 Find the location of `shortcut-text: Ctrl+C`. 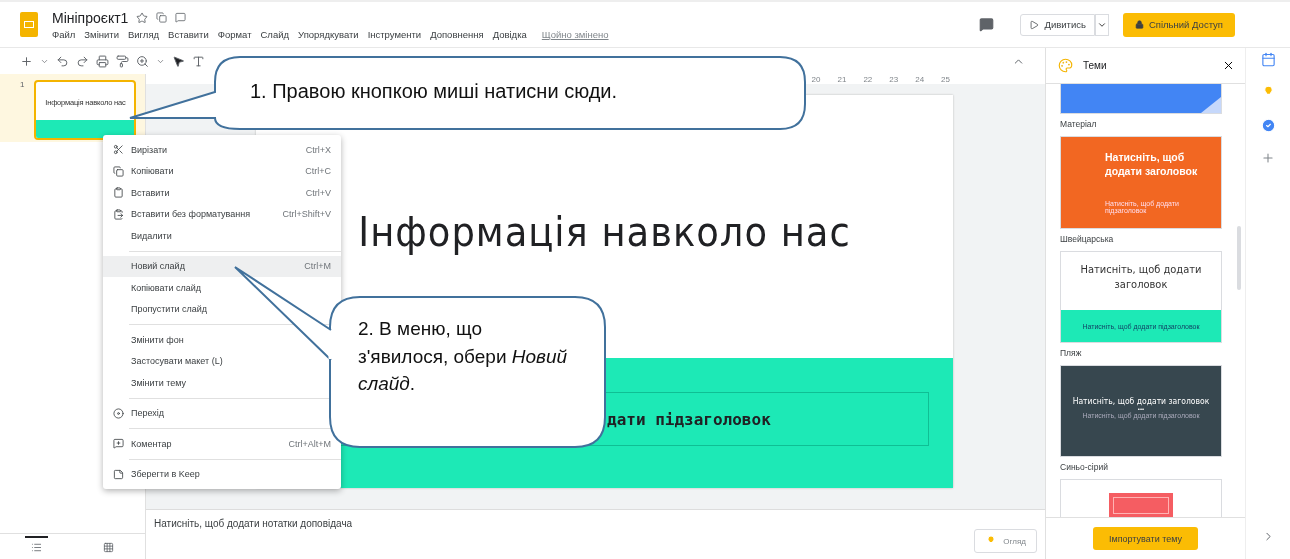

shortcut-text: Ctrl+C is located at coordinates (318, 171).